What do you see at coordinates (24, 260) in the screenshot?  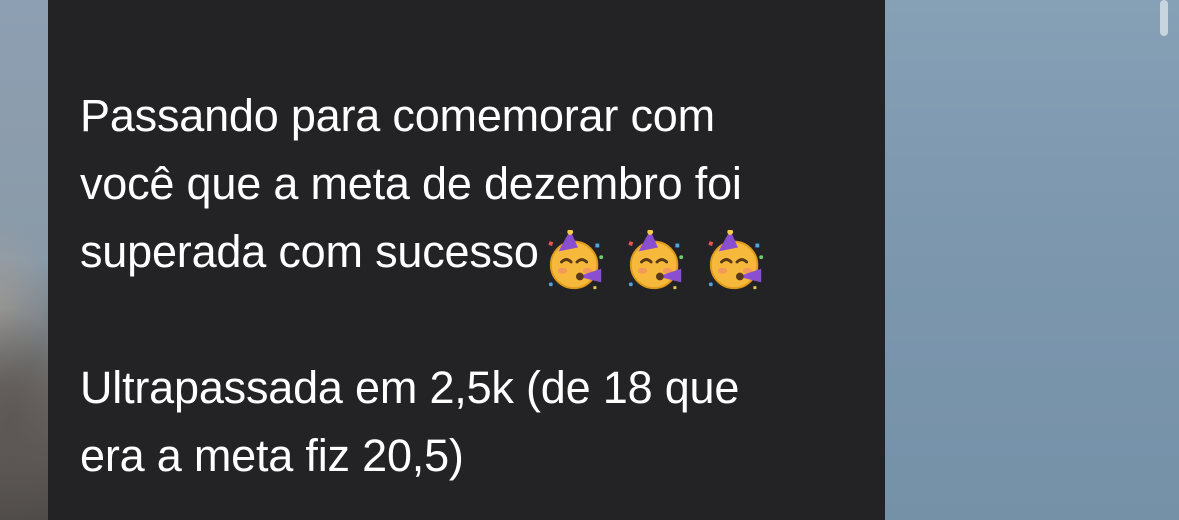 I see `wallpaper-left` at bounding box center [24, 260].